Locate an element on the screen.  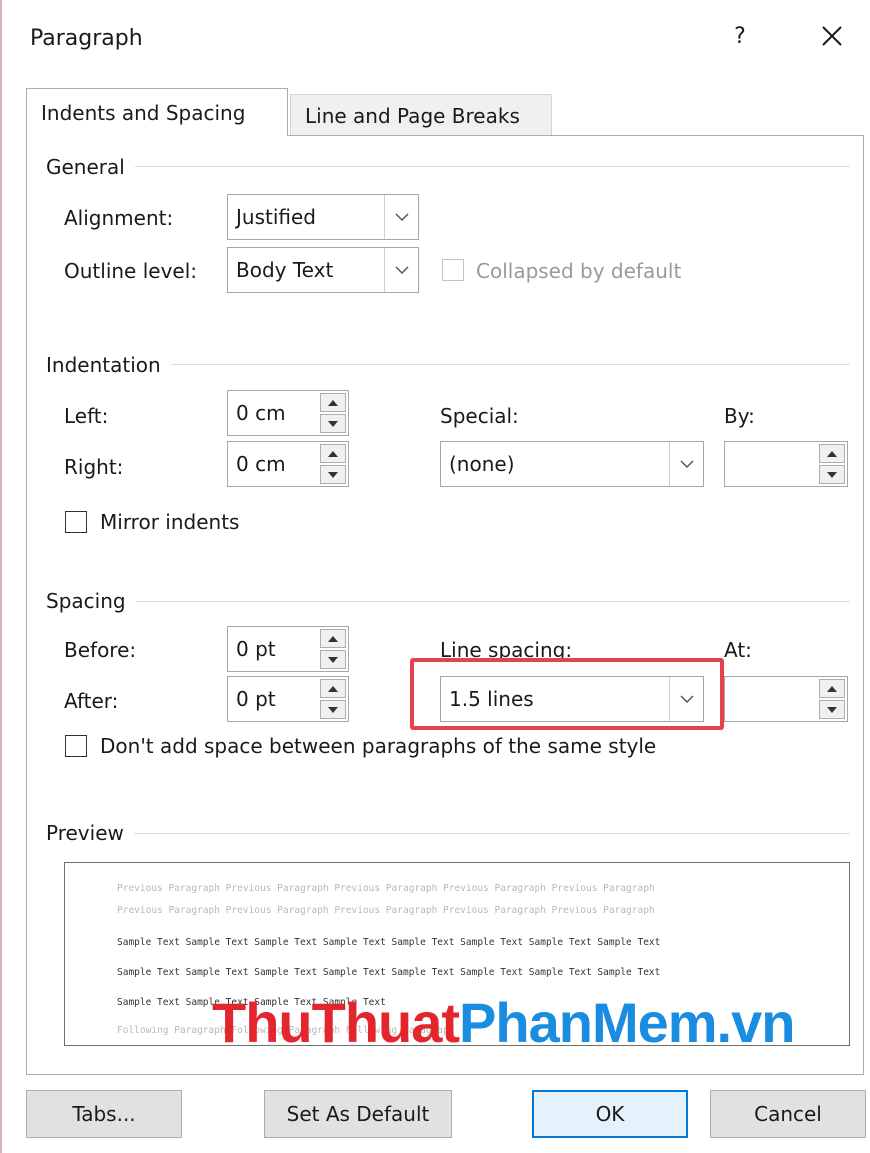
before-value: 0 pt is located at coordinates (256, 649).